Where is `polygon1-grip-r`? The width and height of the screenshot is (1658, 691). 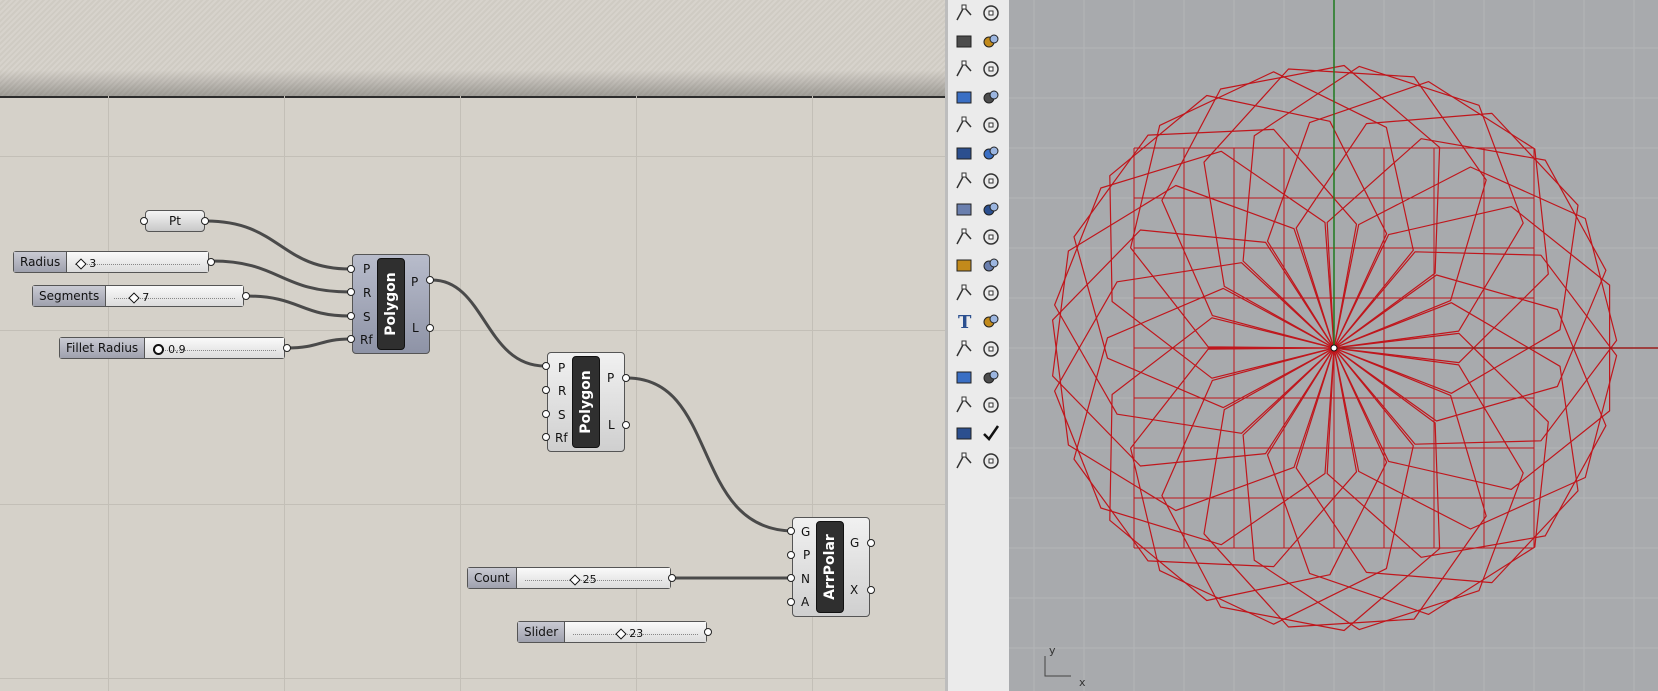 polygon1-grip-r is located at coordinates (351, 292).